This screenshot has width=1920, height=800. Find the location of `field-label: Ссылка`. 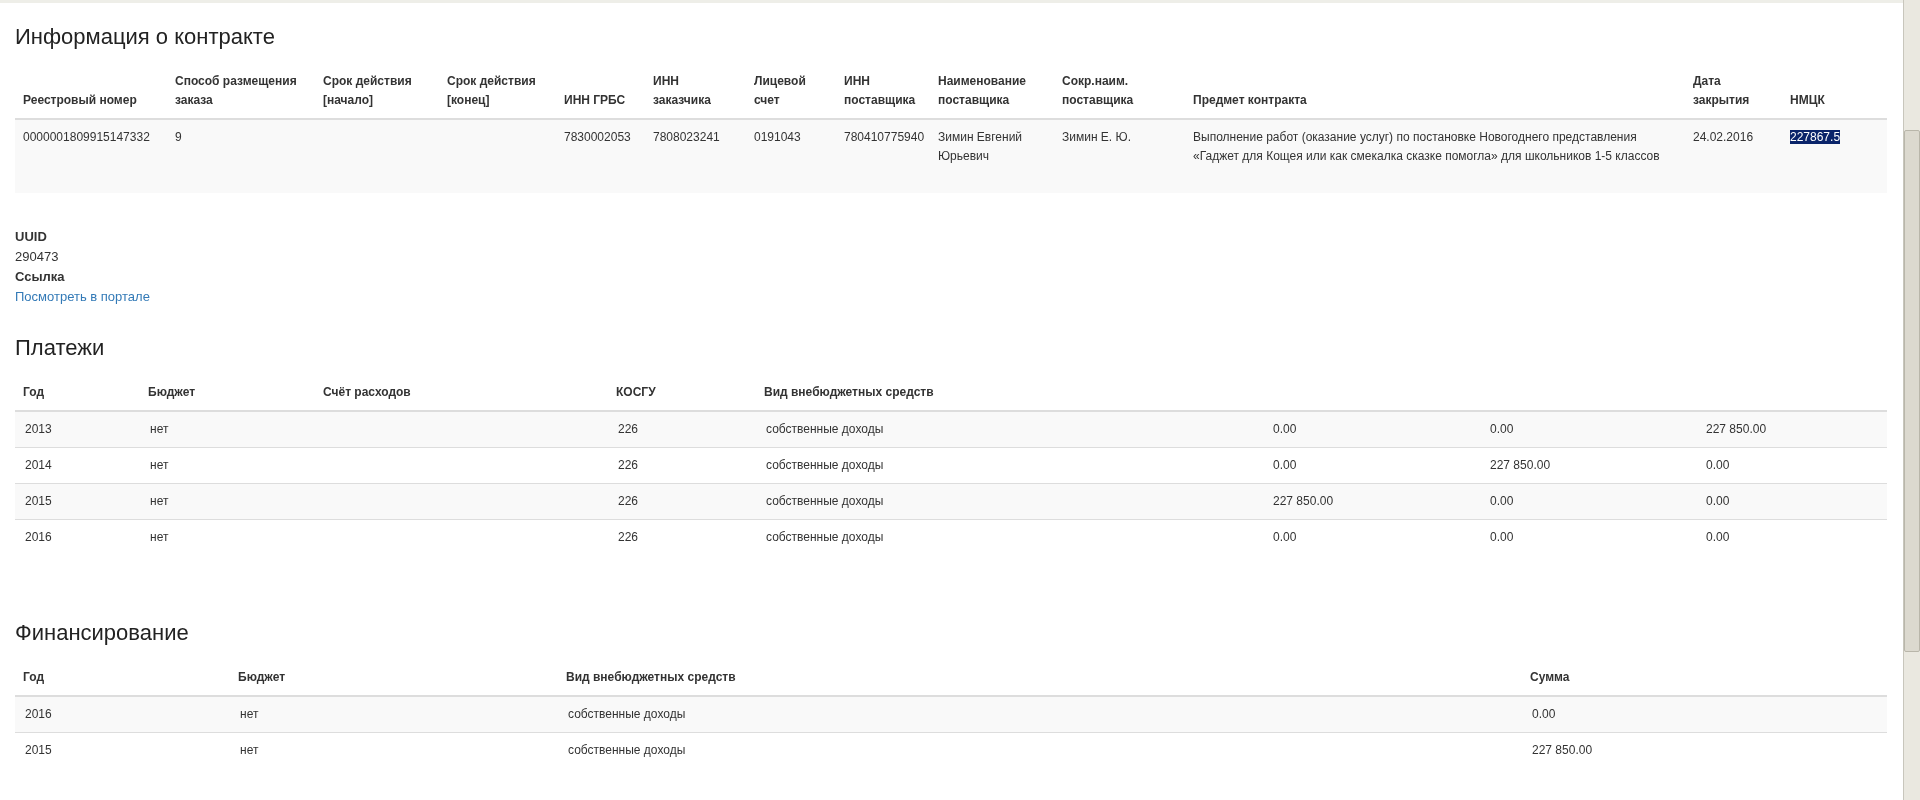

field-label: Ссылка is located at coordinates (40, 277).